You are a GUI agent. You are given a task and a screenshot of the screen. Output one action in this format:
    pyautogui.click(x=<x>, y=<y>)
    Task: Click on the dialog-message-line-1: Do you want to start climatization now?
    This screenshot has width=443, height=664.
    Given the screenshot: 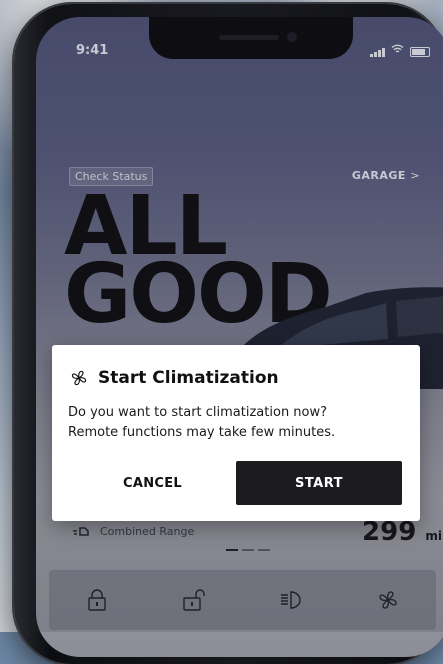 What is the action you would take?
    pyautogui.click(x=198, y=412)
    